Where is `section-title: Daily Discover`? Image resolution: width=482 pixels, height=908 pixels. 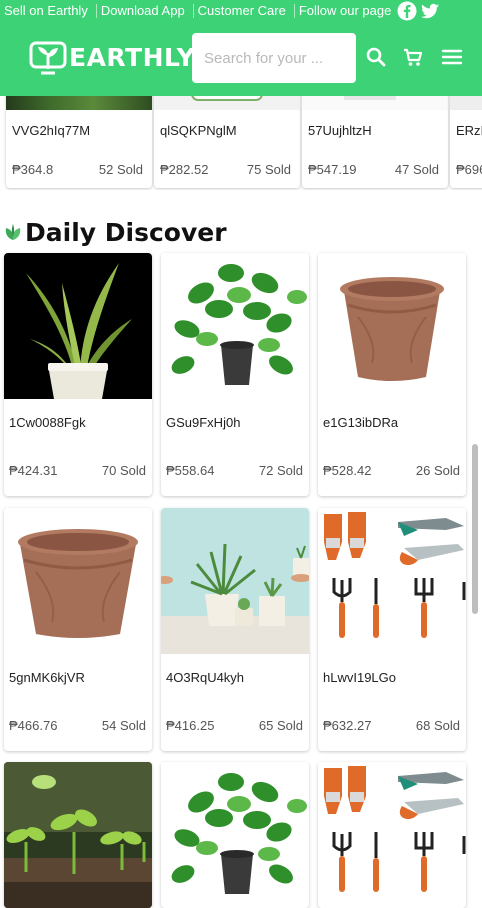 section-title: Daily Discover is located at coordinates (126, 232).